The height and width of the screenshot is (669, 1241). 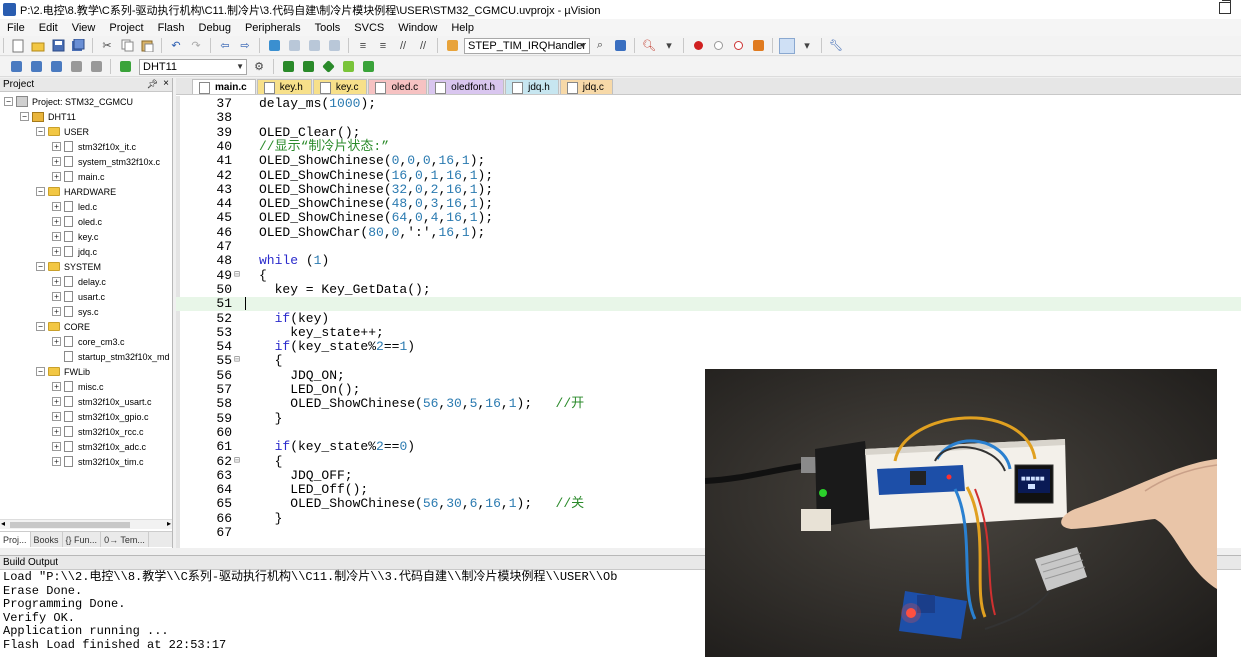 What do you see at coordinates (77, 221) in the screenshot?
I see `tree-item: + oled.c` at bounding box center [77, 221].